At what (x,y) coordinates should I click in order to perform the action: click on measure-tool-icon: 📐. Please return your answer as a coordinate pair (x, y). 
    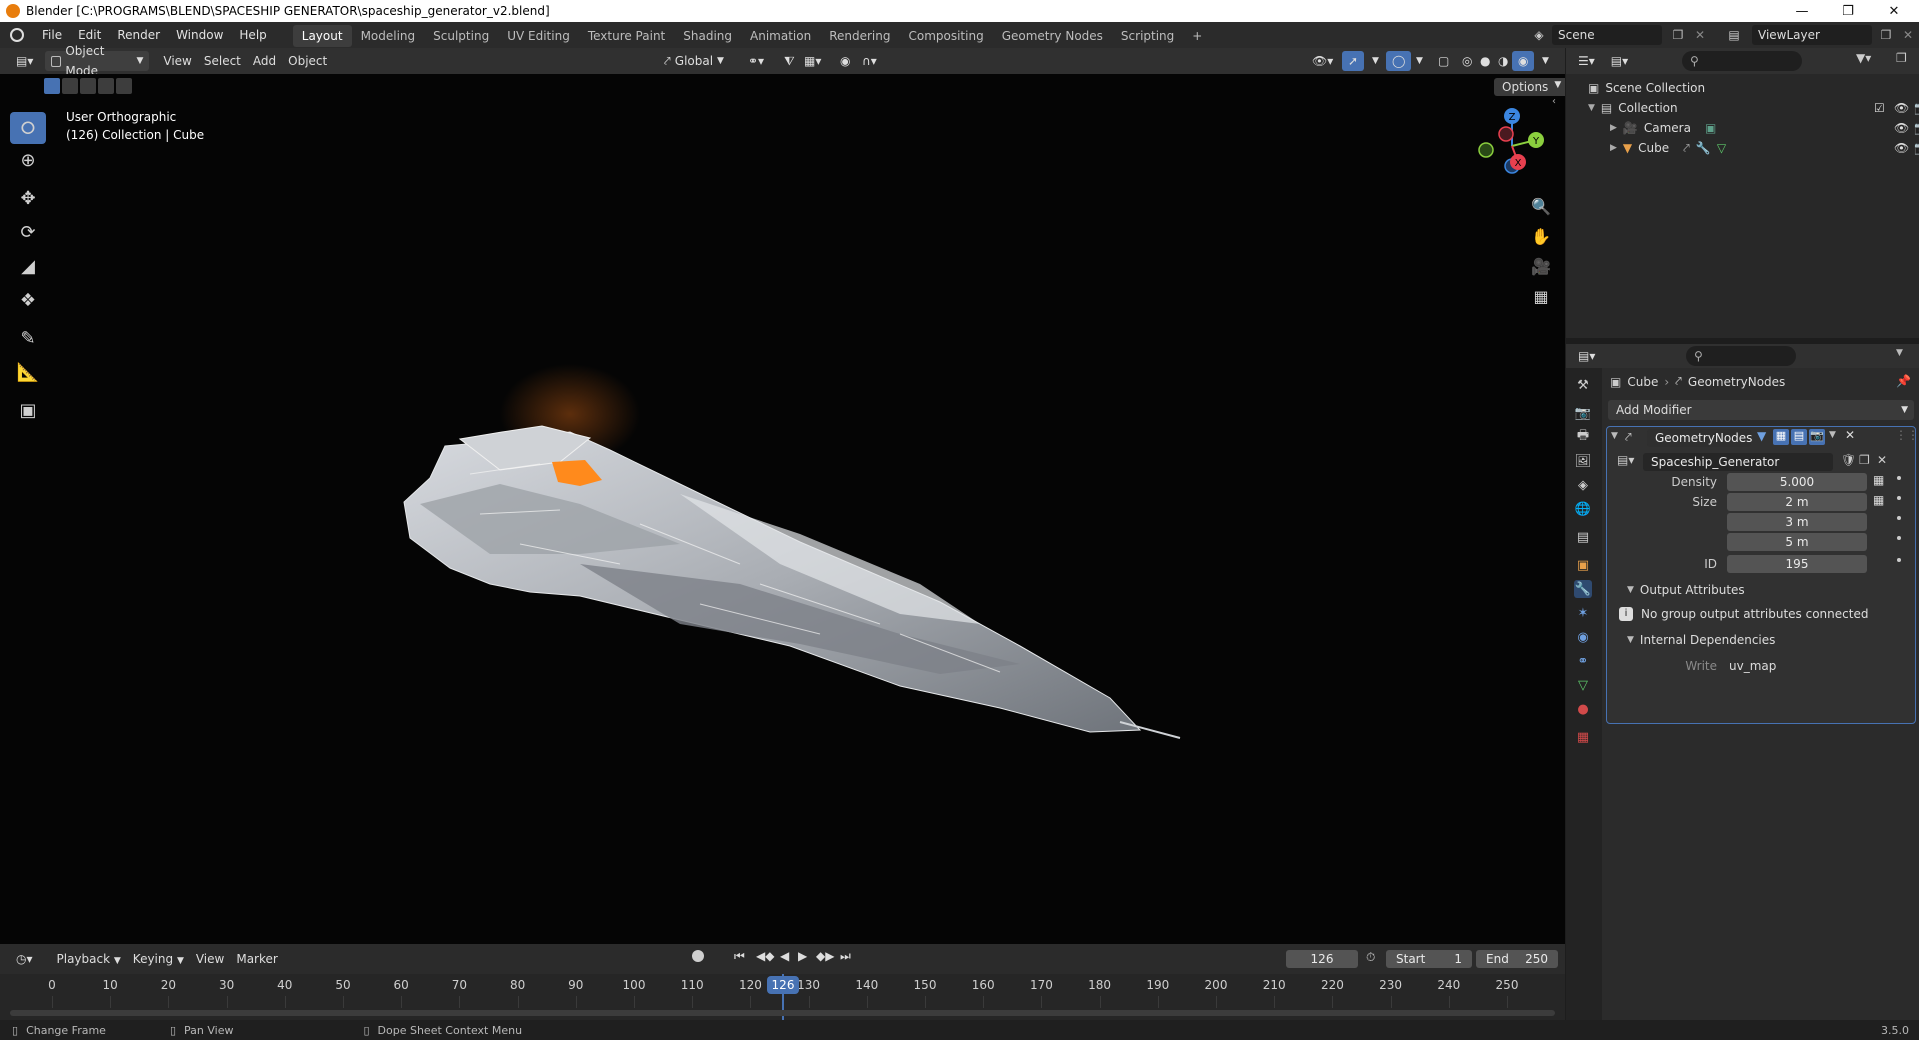
    Looking at the image, I should click on (28, 372).